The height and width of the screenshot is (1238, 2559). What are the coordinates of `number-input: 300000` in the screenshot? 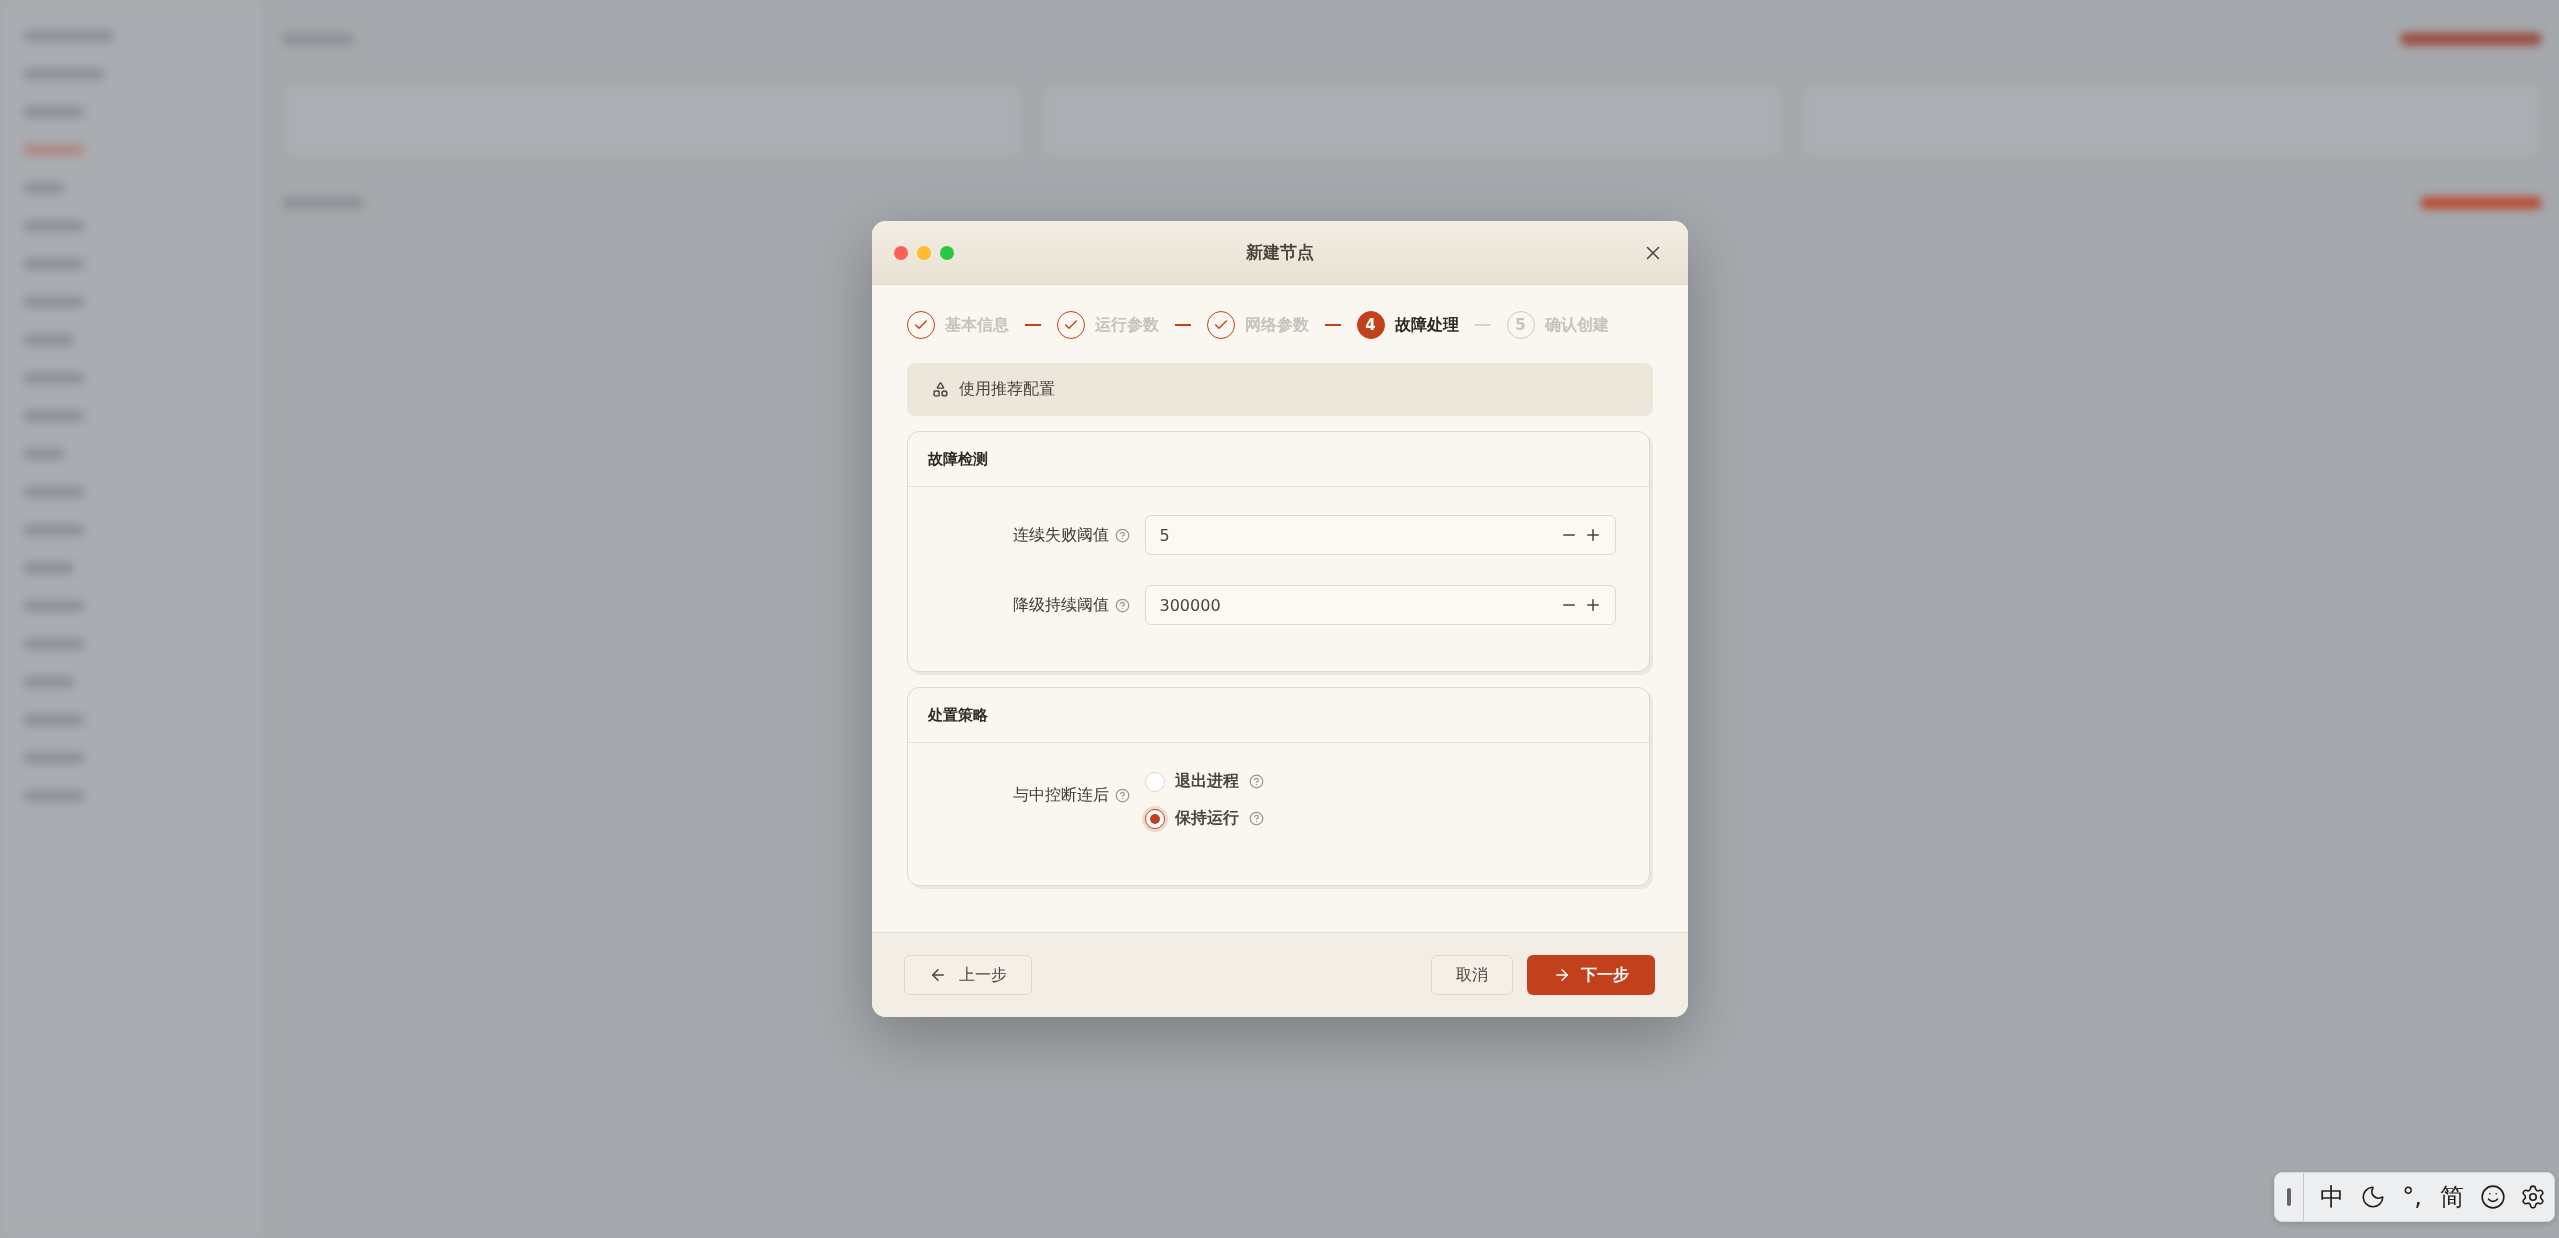 It's located at (1380, 605).